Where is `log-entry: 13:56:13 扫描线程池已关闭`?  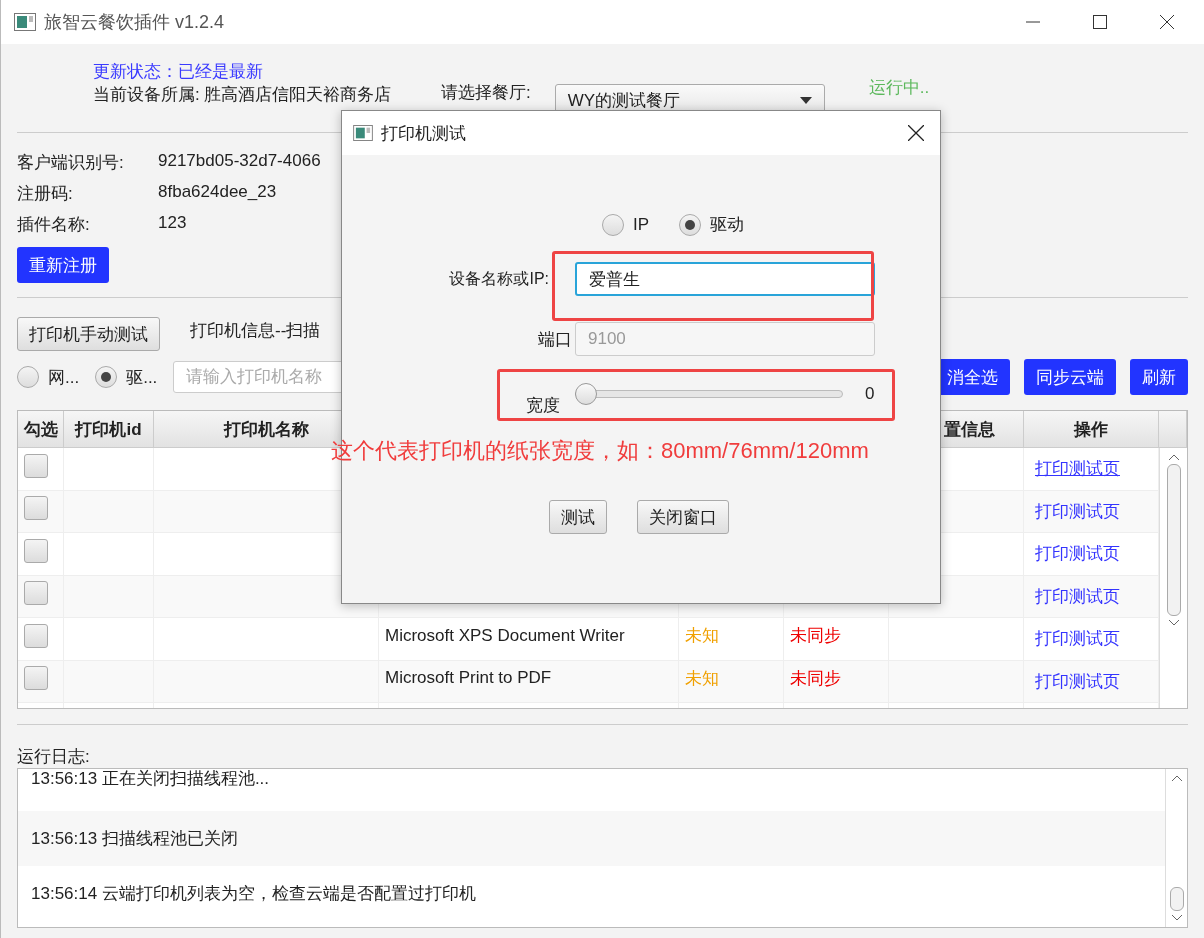
log-entry: 13:56:13 扫描线程池已关闭 is located at coordinates (134, 839).